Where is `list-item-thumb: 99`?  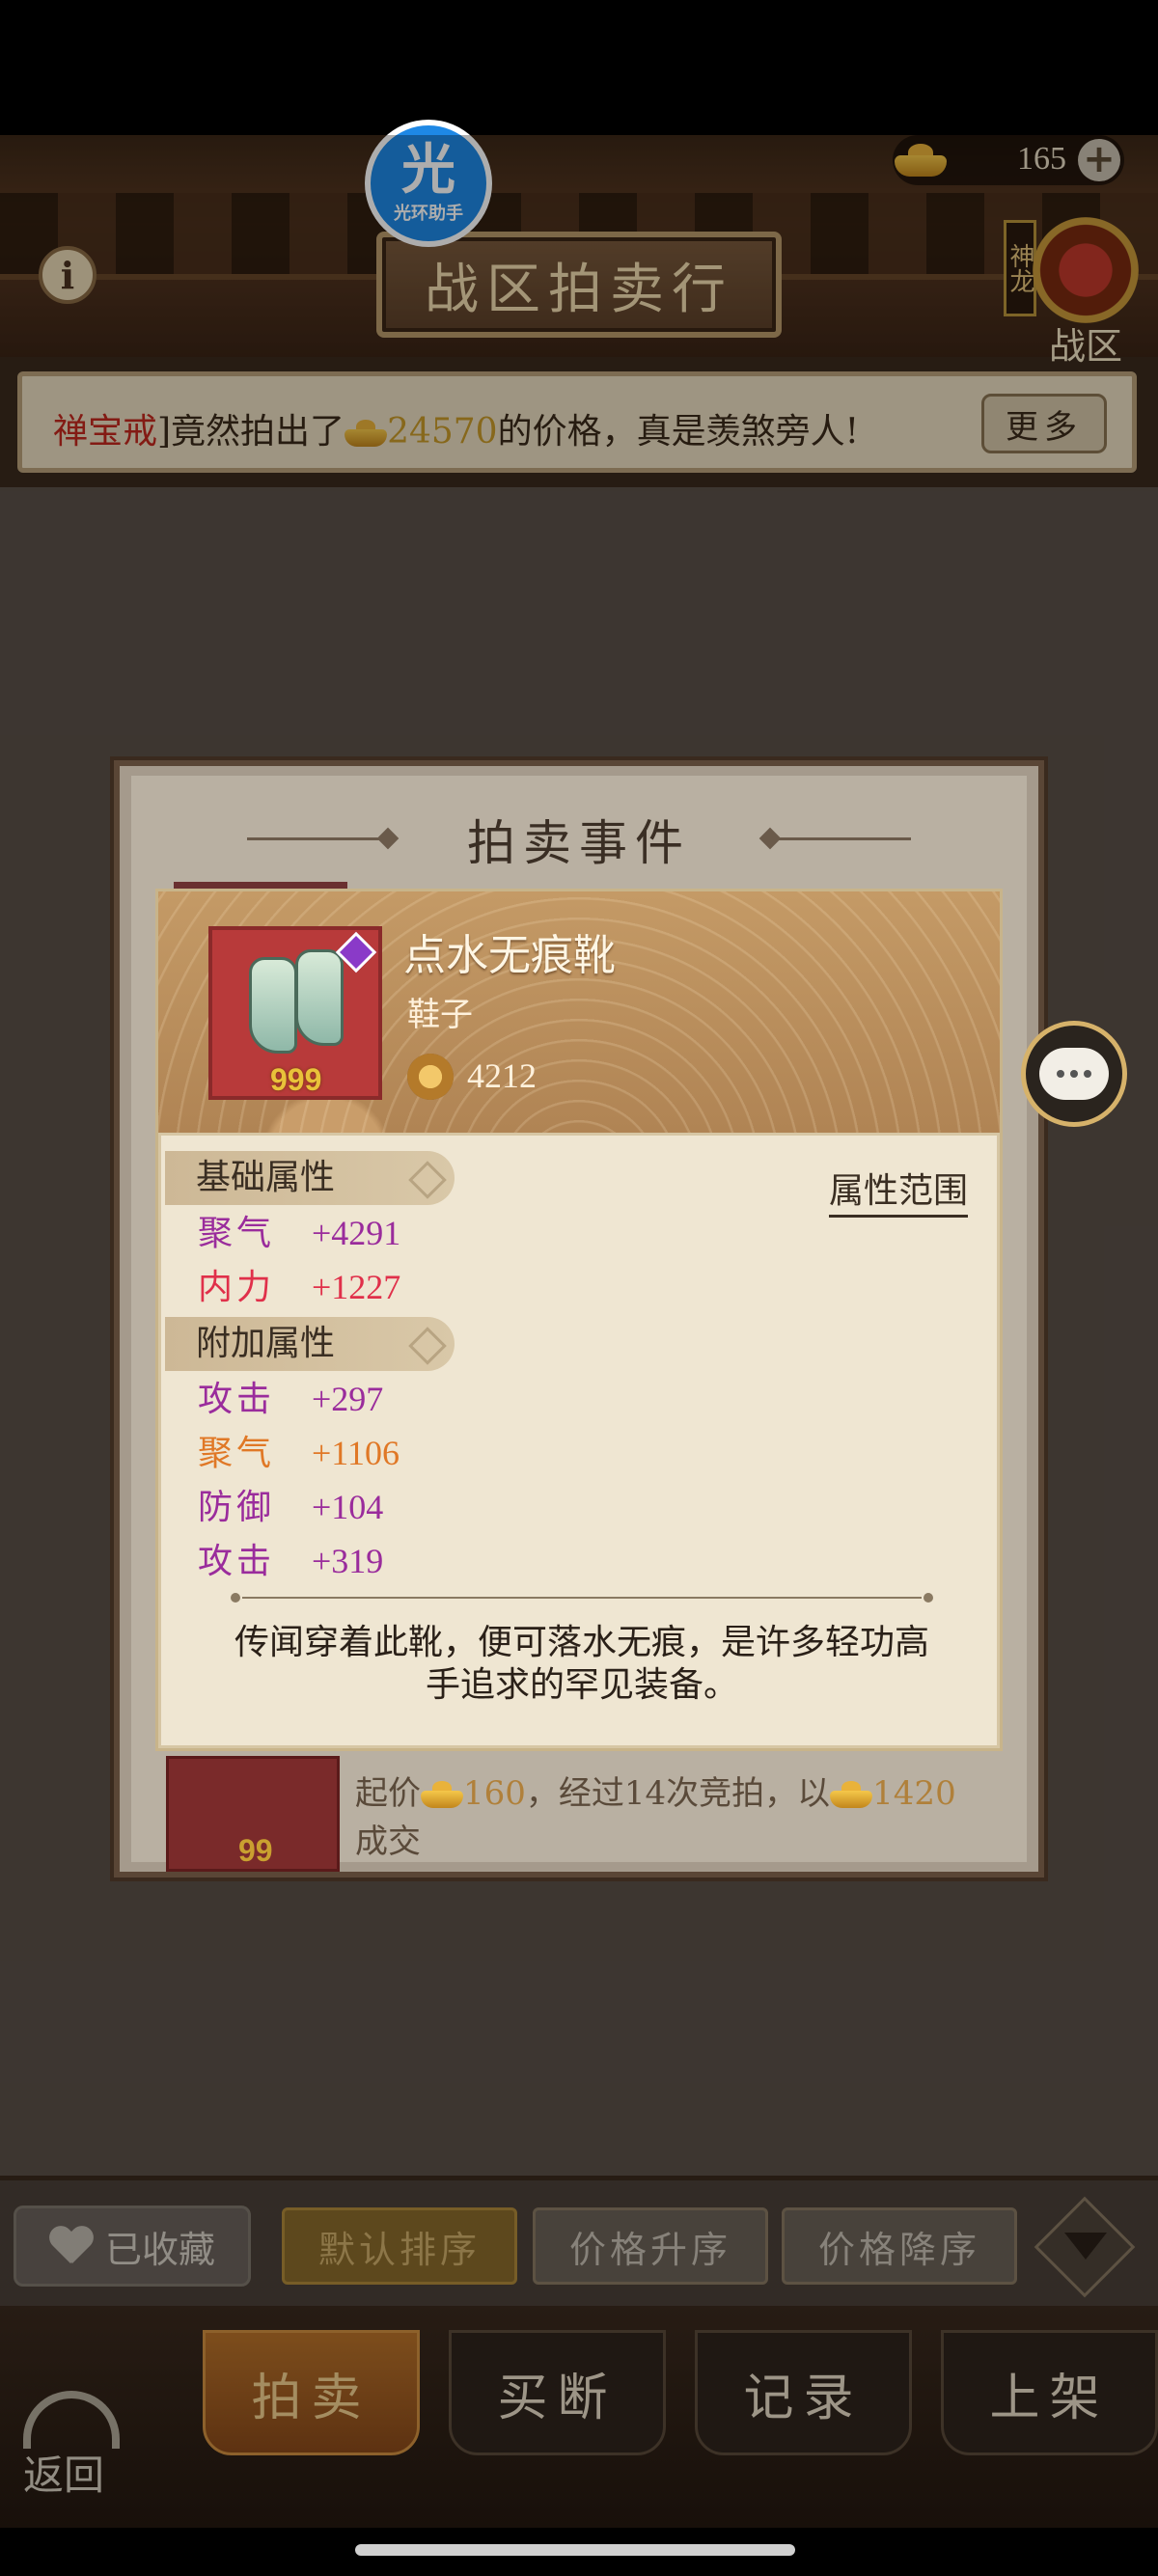
list-item-thumb: 99 is located at coordinates (253, 1814).